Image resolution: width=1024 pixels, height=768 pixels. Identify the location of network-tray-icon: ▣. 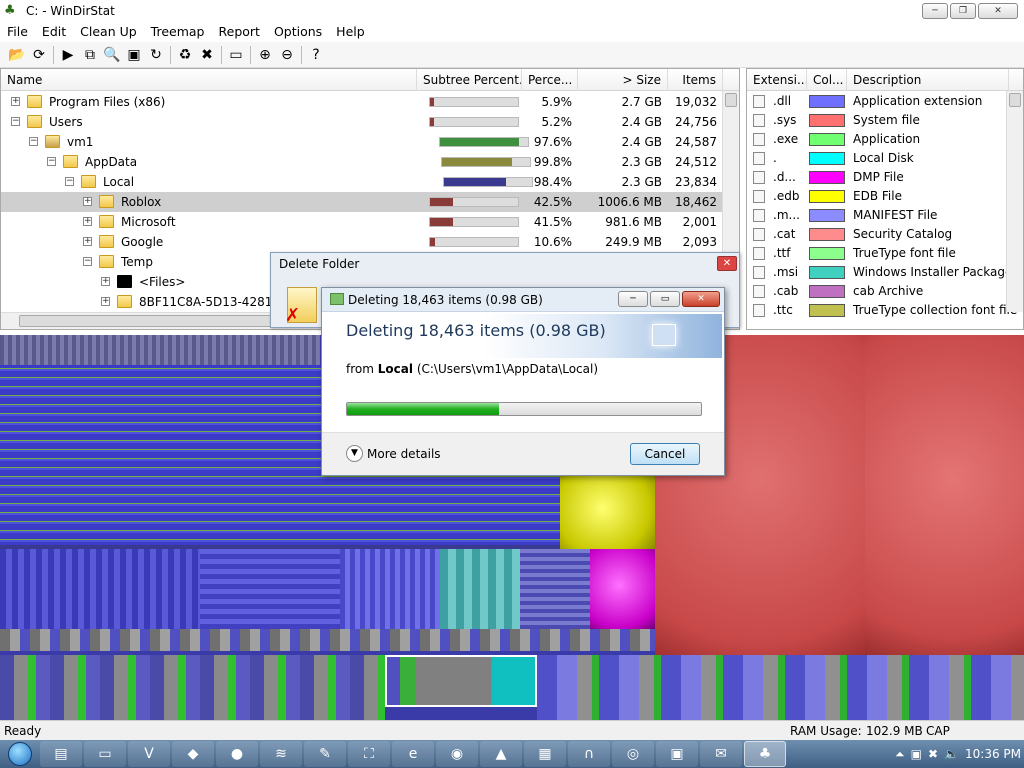
(916, 754).